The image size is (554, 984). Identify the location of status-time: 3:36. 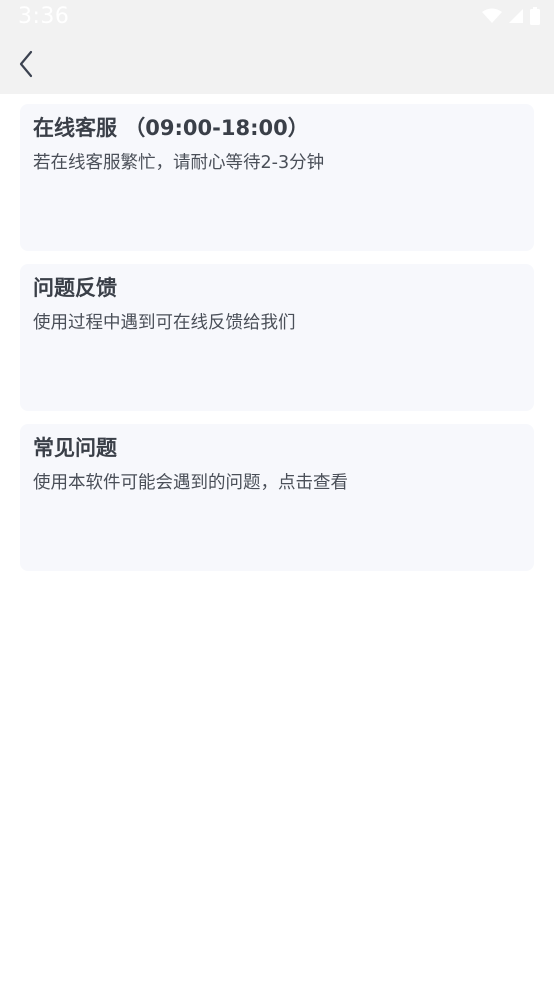
(44, 16).